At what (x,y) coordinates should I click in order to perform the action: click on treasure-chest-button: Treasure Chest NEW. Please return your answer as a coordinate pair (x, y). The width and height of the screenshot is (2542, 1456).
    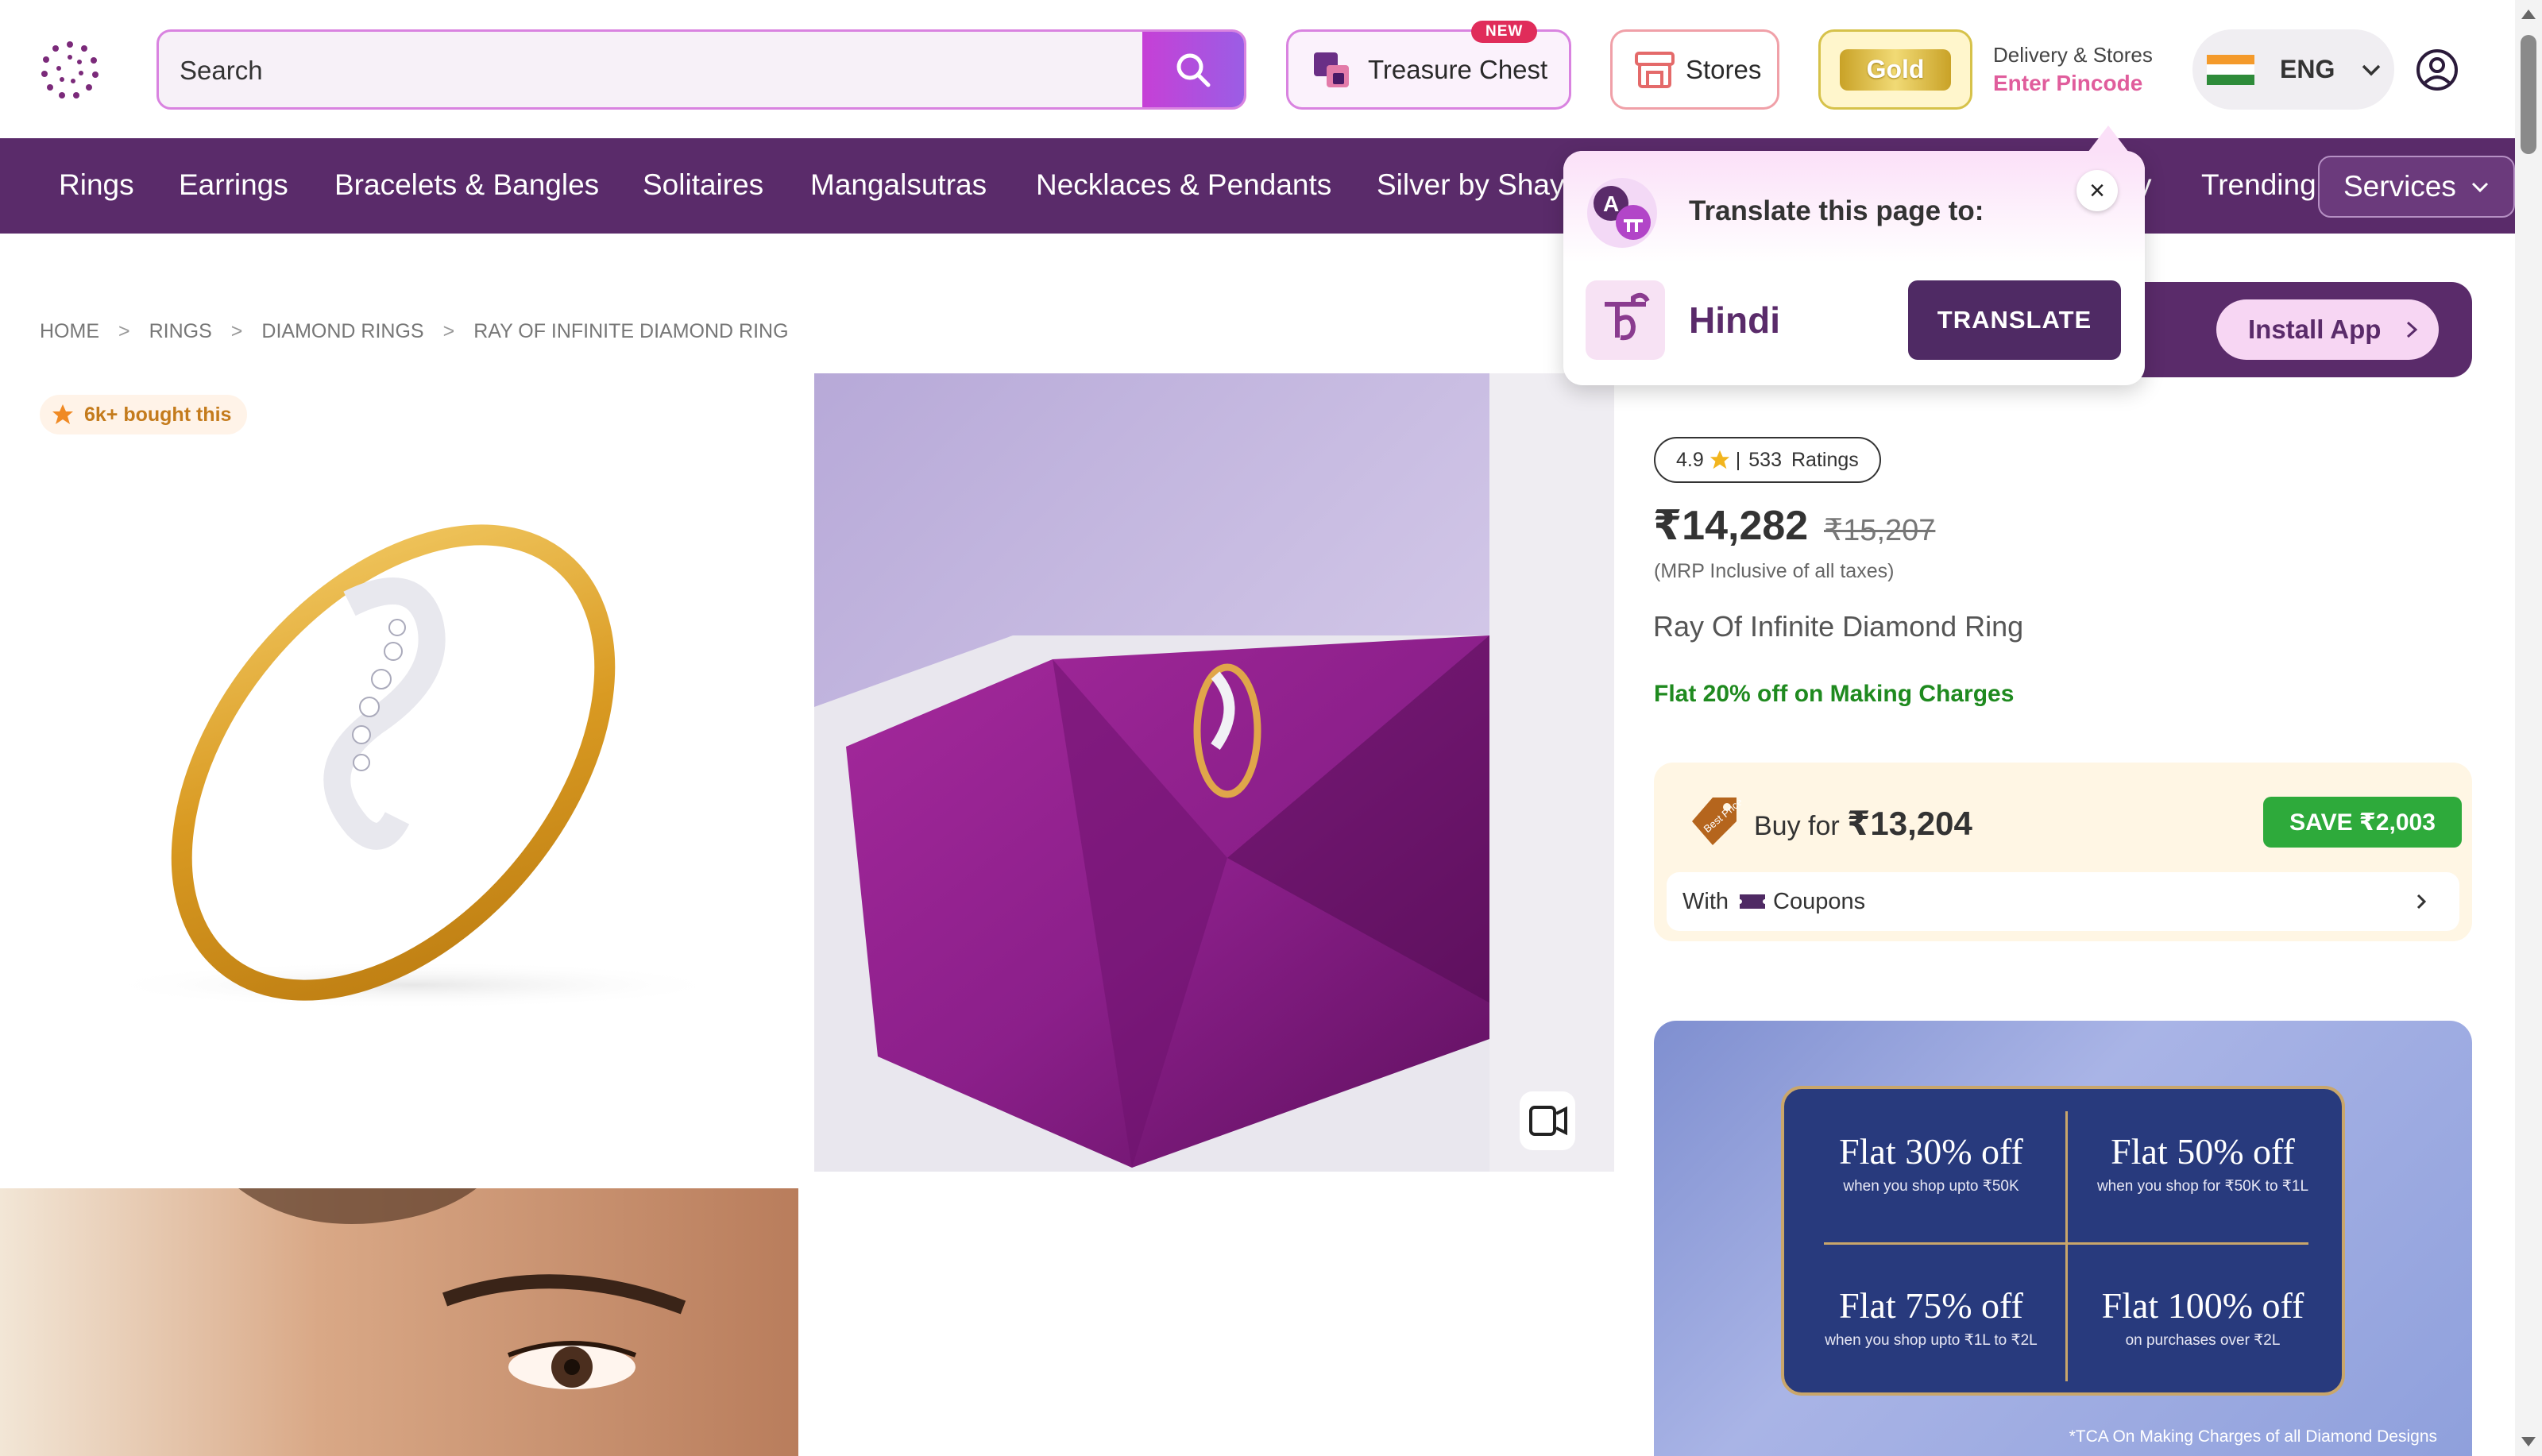
    Looking at the image, I should click on (1428, 65).